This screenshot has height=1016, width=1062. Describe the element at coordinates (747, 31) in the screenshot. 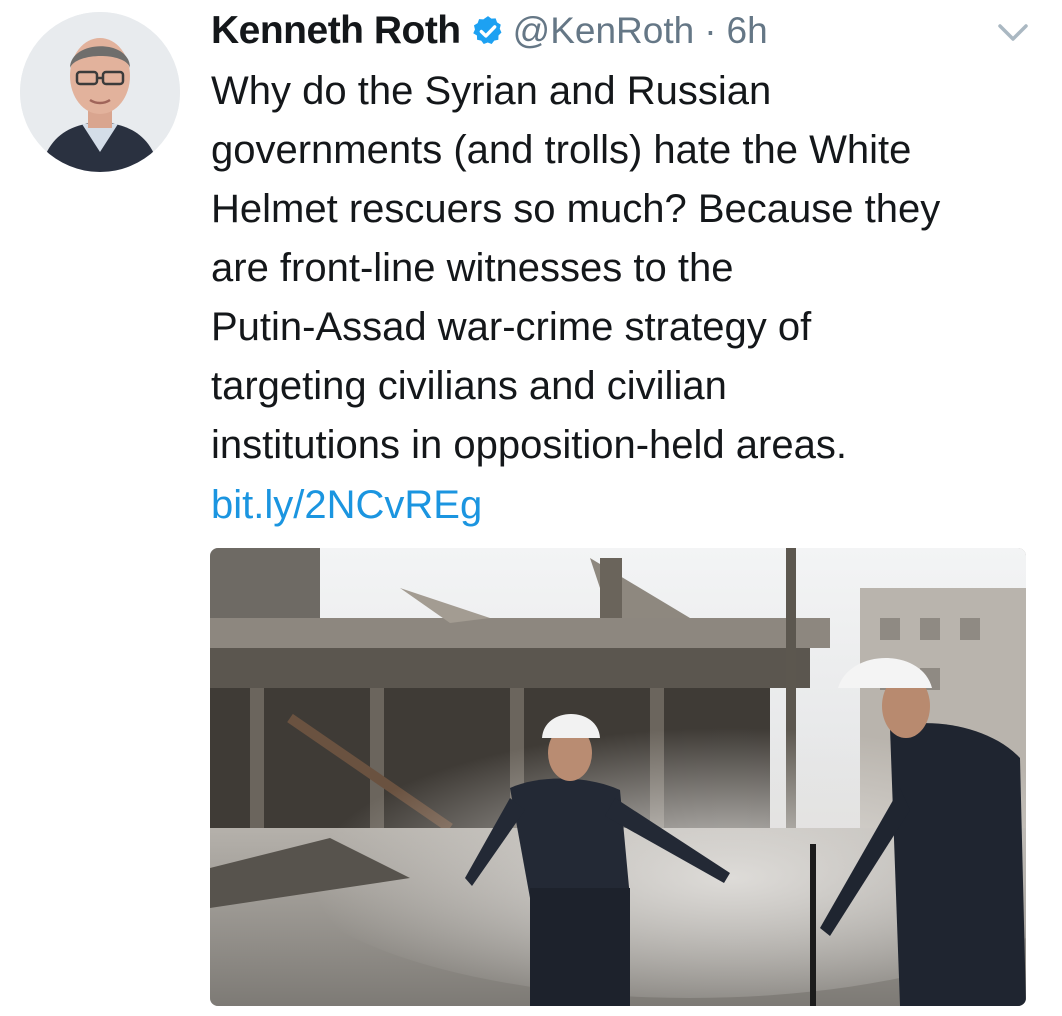

I see `tweet-timestamp: 6h` at that location.